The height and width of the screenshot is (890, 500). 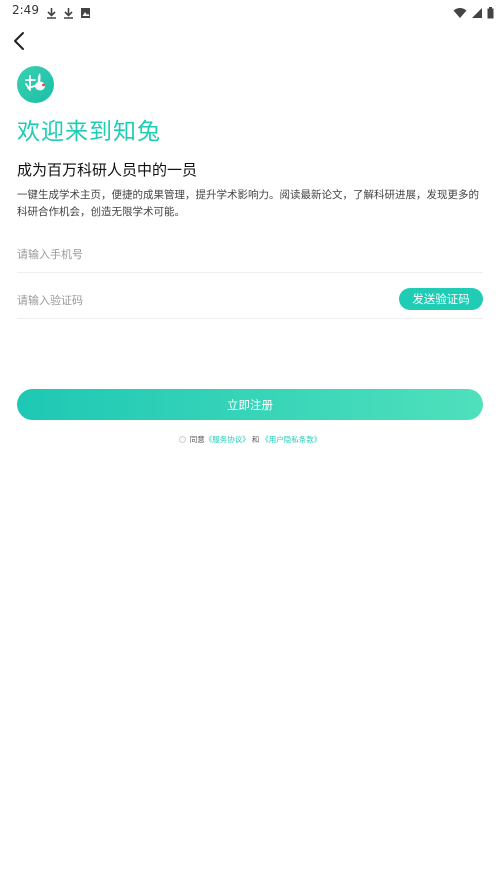 I want to click on code-field: 发送验证码, so click(x=250, y=300).